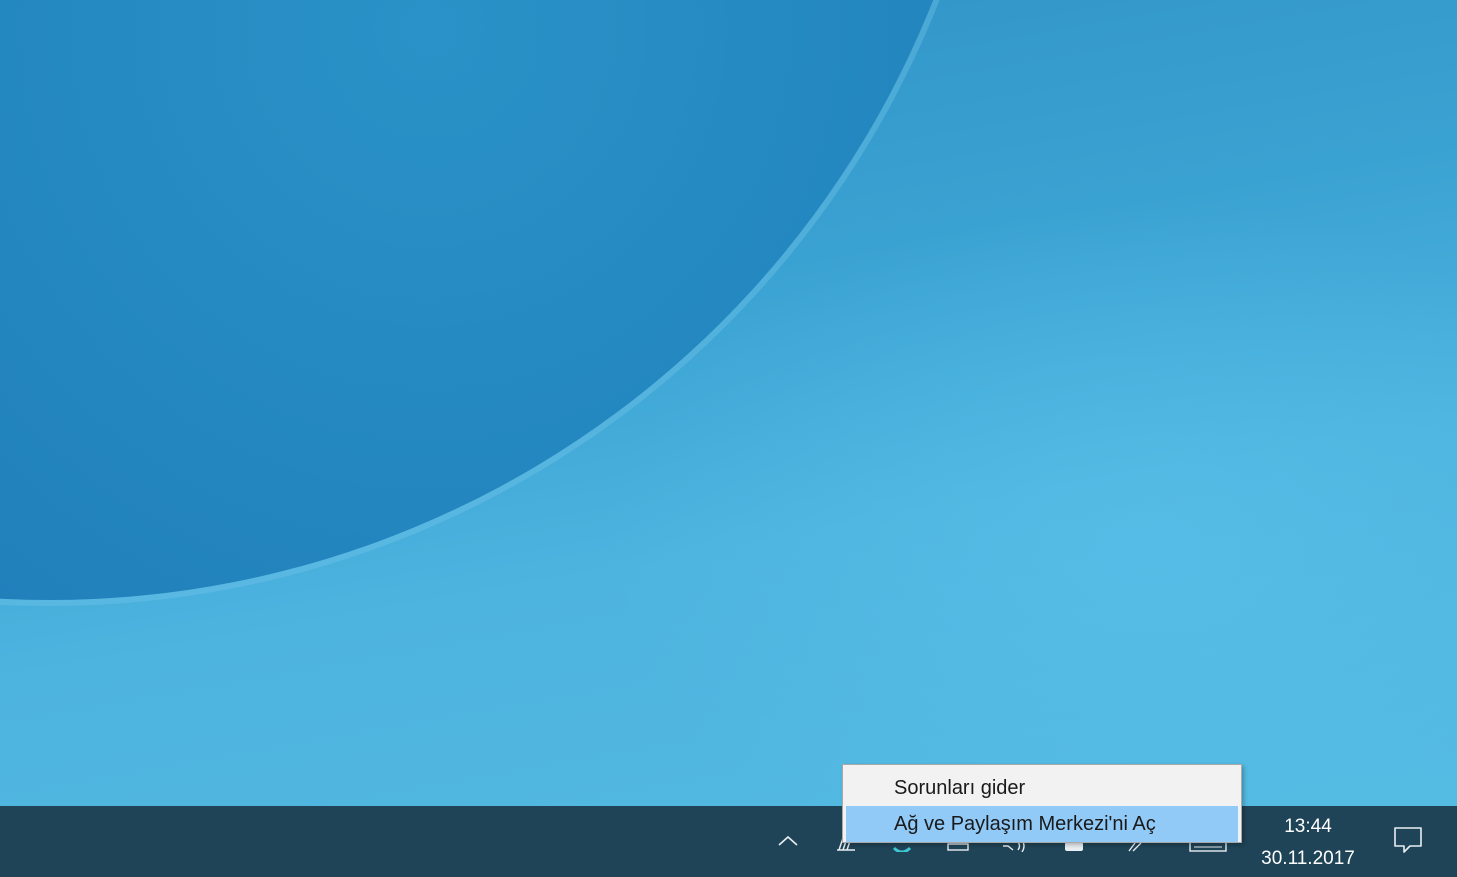 The image size is (1457, 877). I want to click on system-clock: 13:44 30.11.2017, so click(1308, 841).